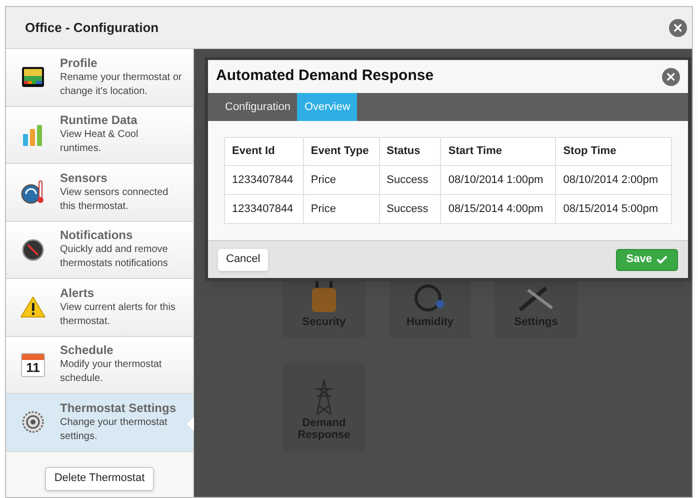 This screenshot has height=498, width=698. What do you see at coordinates (614, 180) in the screenshot?
I see `table-cell: 08/10/2014 2:00pm` at bounding box center [614, 180].